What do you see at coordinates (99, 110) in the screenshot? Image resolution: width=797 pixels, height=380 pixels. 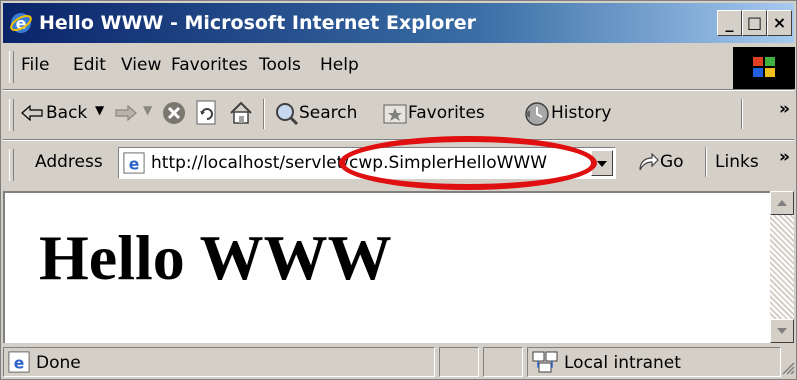 I see `back-dropdown-icon: ▼` at bounding box center [99, 110].